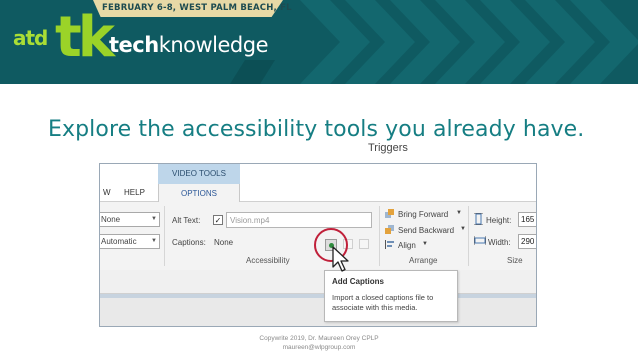 Image resolution: width=638 pixels, height=359 pixels. I want to click on height-label: Height:, so click(499, 220).